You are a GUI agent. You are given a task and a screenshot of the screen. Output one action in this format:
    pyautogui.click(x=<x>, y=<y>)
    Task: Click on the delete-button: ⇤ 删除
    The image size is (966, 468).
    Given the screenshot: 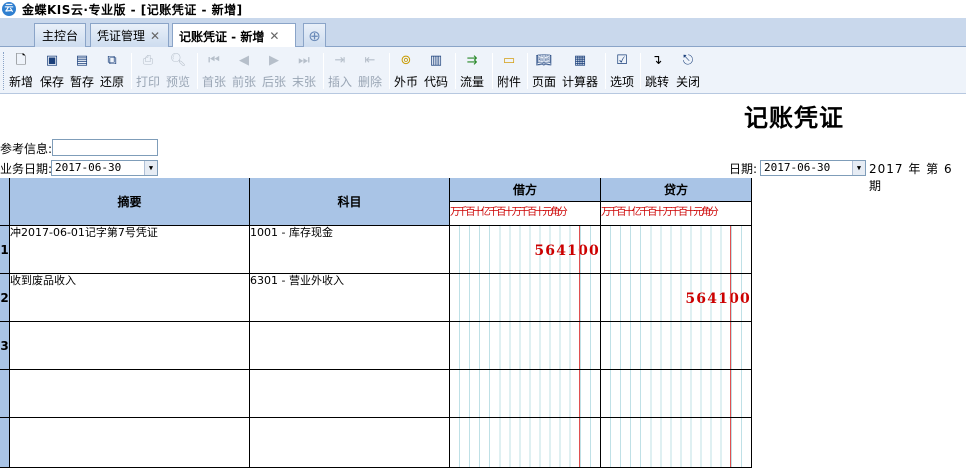 What is the action you would take?
    pyautogui.click(x=370, y=71)
    